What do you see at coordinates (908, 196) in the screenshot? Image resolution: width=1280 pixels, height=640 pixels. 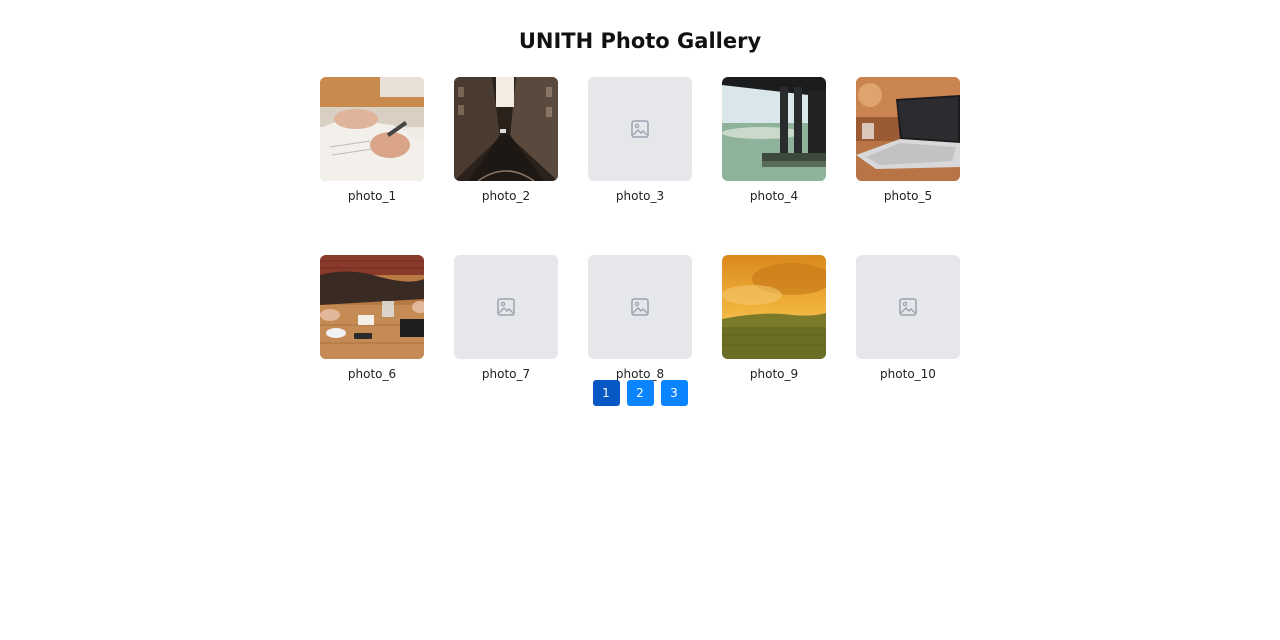 I see `photo-caption: photo_5` at bounding box center [908, 196].